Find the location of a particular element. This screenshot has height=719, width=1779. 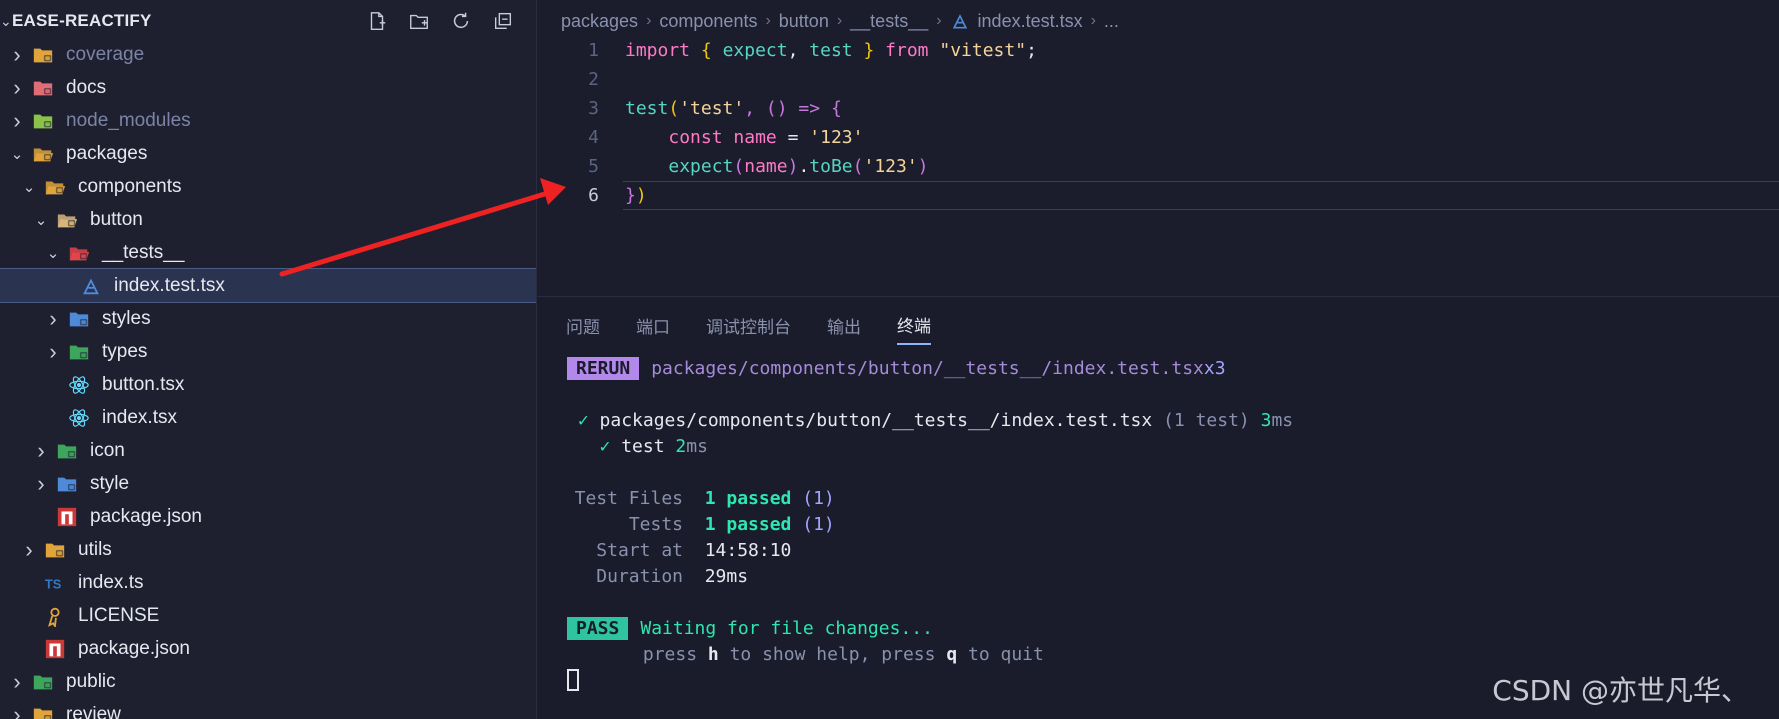

summary-row: Test Files 1 passed (1) is located at coordinates (1173, 498).